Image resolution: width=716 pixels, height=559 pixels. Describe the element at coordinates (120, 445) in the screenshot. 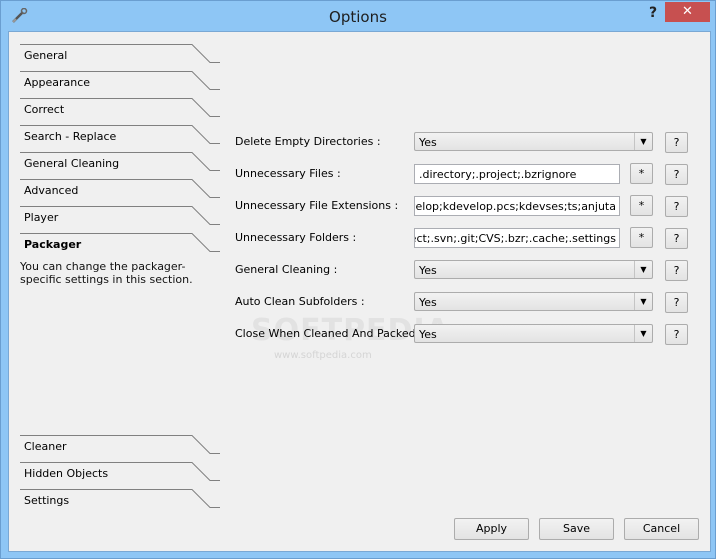

I see `nav-item-cleaner: Cleaner` at that location.